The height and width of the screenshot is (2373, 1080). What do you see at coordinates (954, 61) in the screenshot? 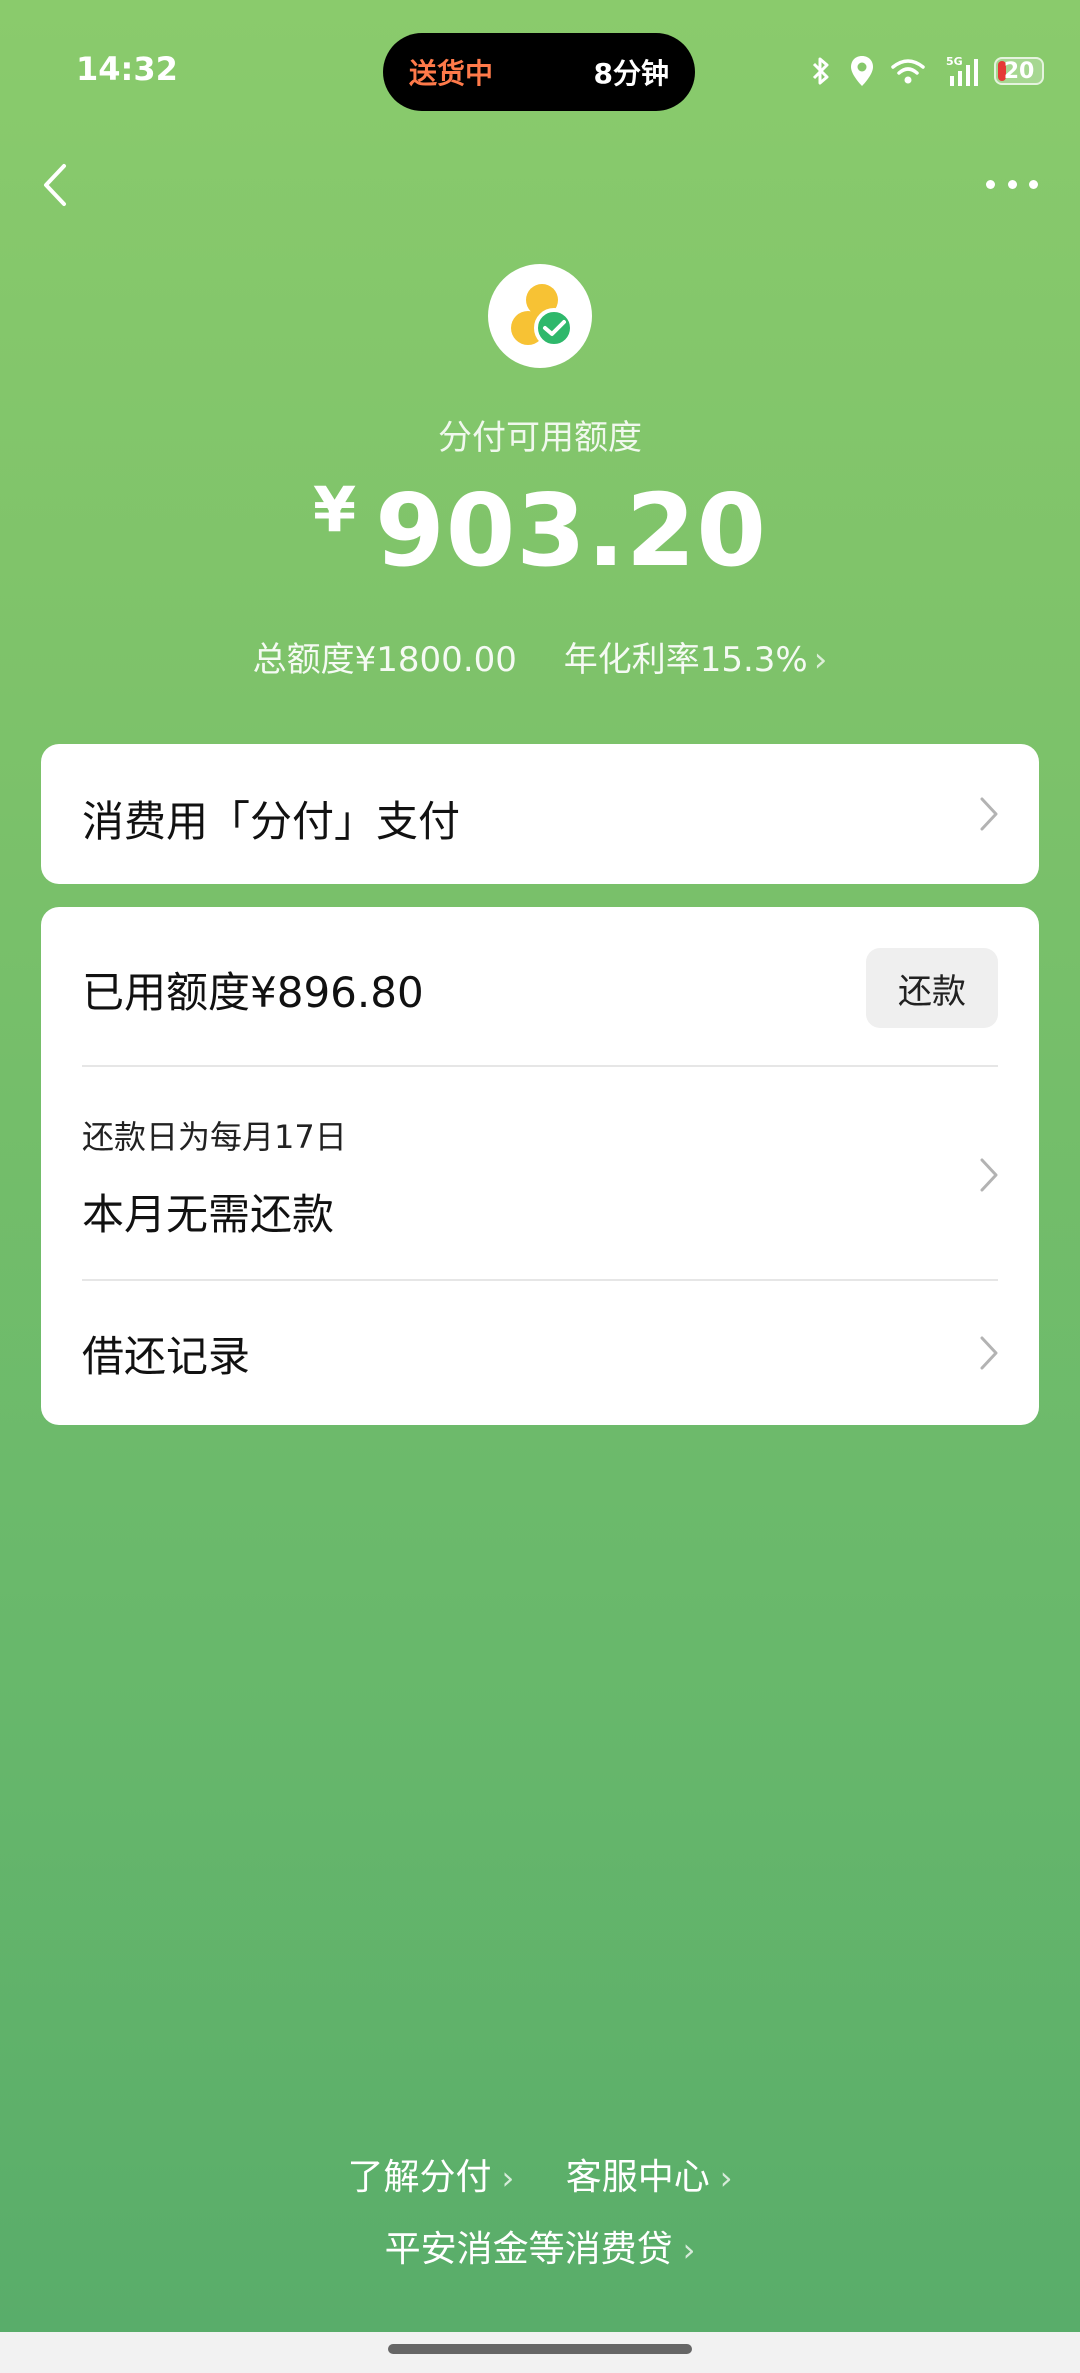
I see `svg-text: 5G` at bounding box center [954, 61].